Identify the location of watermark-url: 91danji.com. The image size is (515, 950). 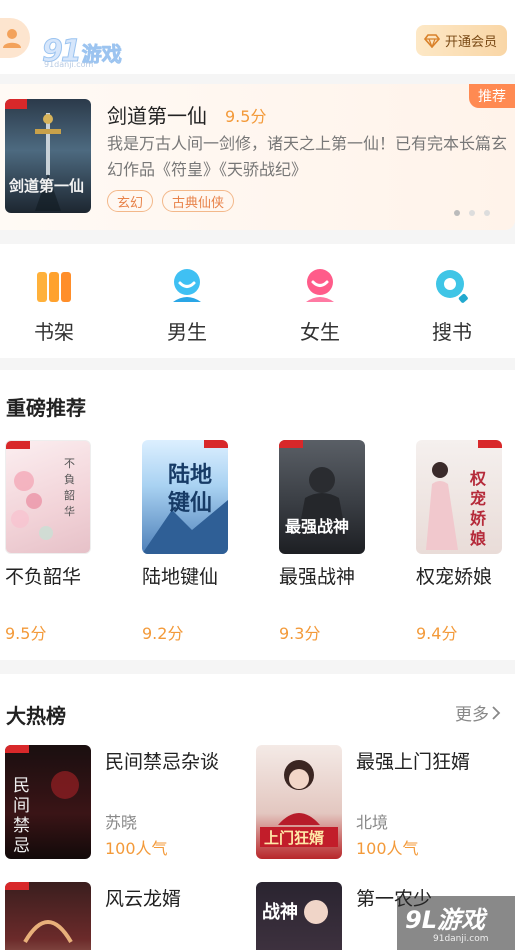
(461, 939).